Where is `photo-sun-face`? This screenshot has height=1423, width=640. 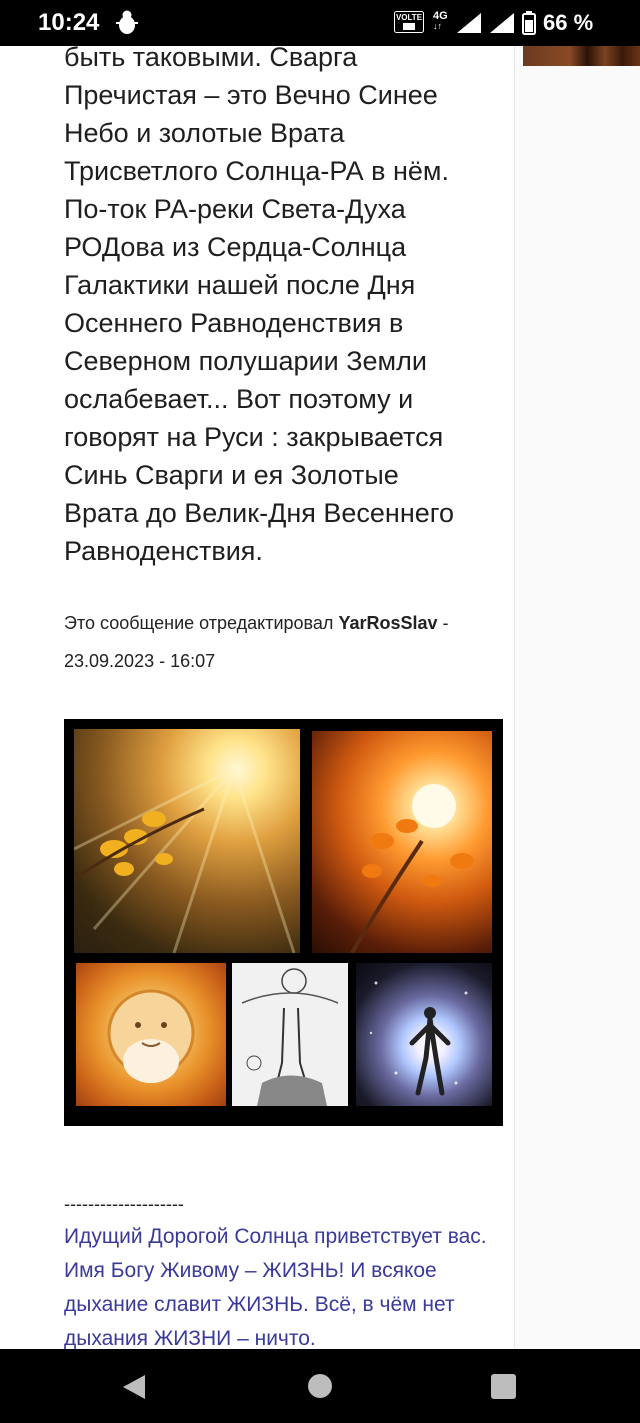
photo-sun-face is located at coordinates (151, 1034).